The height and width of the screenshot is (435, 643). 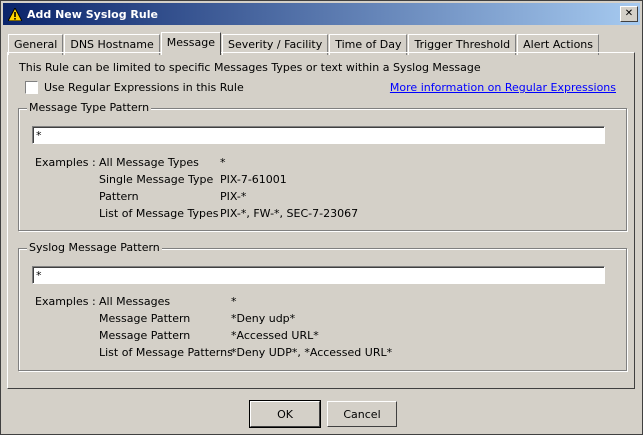 What do you see at coordinates (65, 301) in the screenshot?
I see `syslog-examples-label: Examples :` at bounding box center [65, 301].